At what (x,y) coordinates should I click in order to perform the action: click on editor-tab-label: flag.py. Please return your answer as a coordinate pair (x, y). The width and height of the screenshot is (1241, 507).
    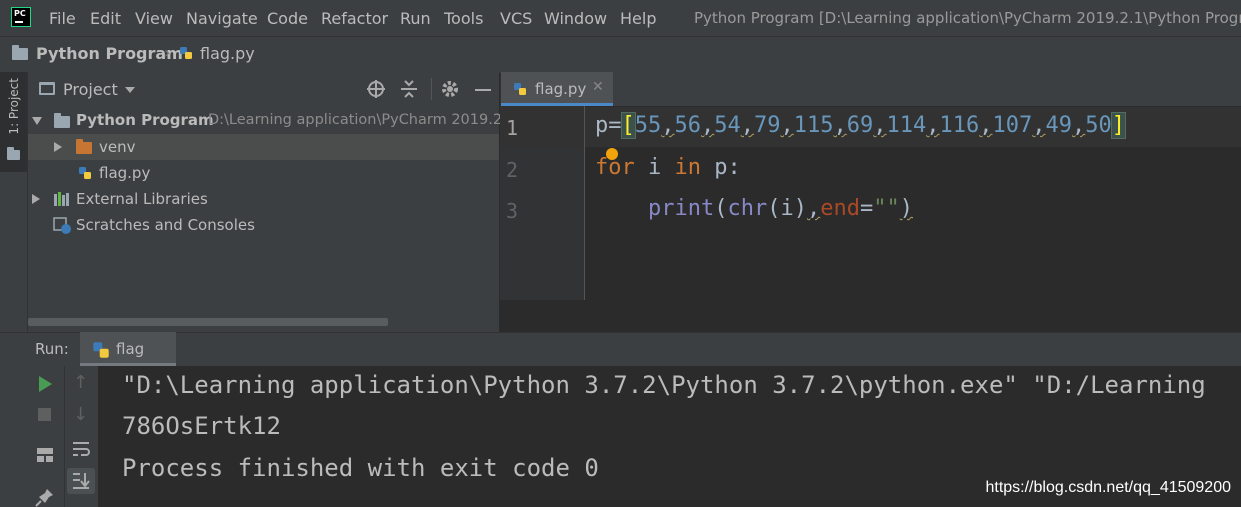
    Looking at the image, I should click on (560, 89).